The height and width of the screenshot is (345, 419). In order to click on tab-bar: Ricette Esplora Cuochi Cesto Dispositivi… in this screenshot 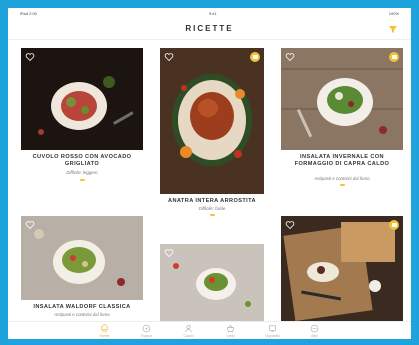, I will do `click(209, 330)`.